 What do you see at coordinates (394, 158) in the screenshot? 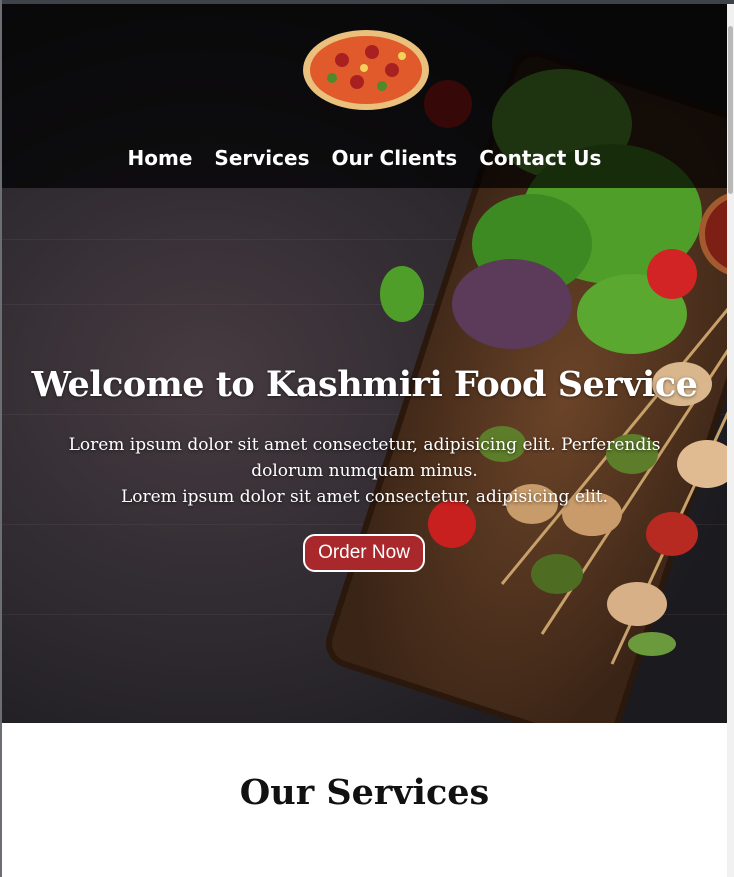
I see `nav-item-our-clients: Our Clients` at bounding box center [394, 158].